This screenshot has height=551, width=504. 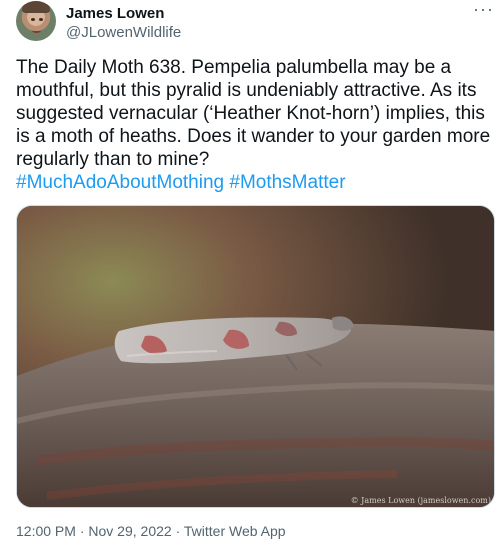 What do you see at coordinates (46, 531) in the screenshot?
I see `tweet-time: 12:00 PM` at bounding box center [46, 531].